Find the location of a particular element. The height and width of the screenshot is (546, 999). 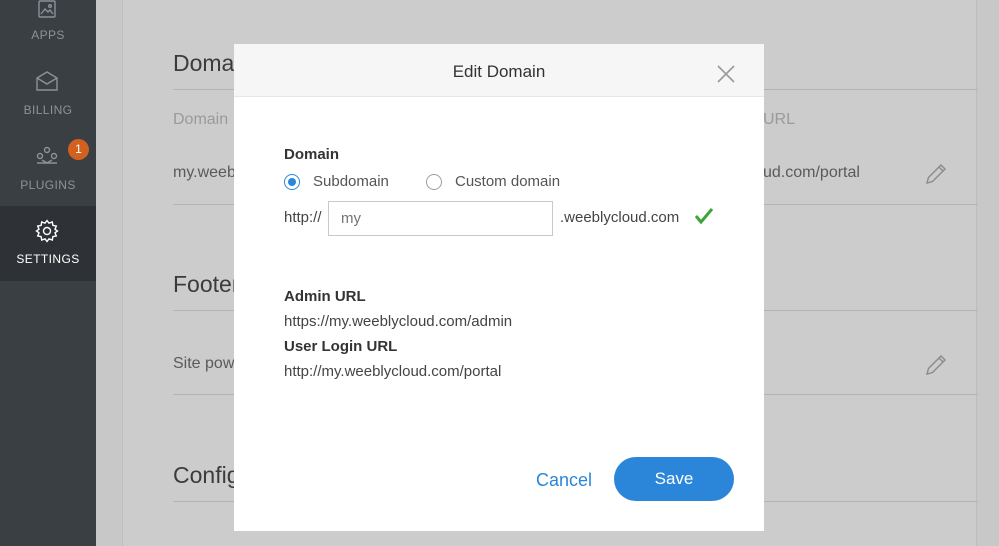

sidebar-item-apps: APPS is located at coordinates (48, 22).